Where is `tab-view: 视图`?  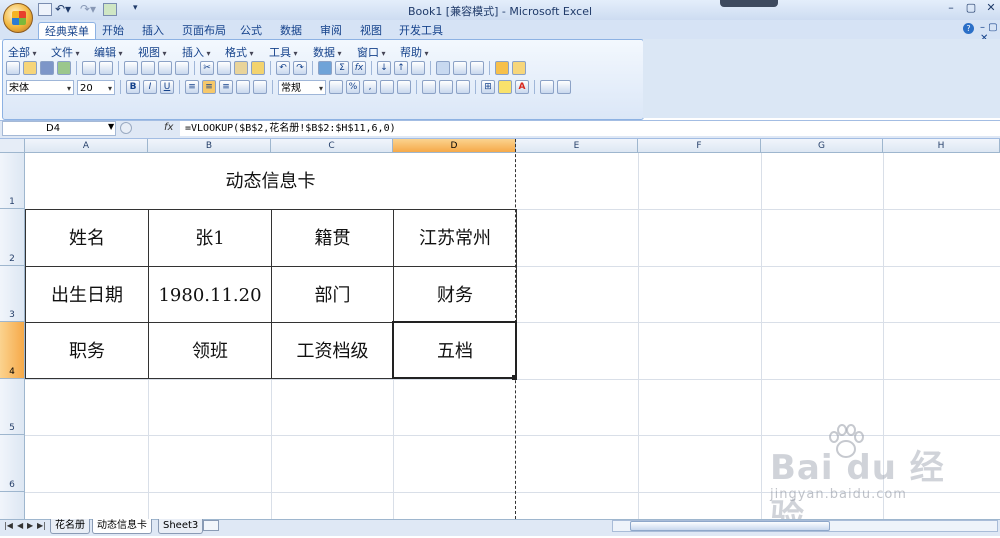 tab-view: 视图 is located at coordinates (371, 30).